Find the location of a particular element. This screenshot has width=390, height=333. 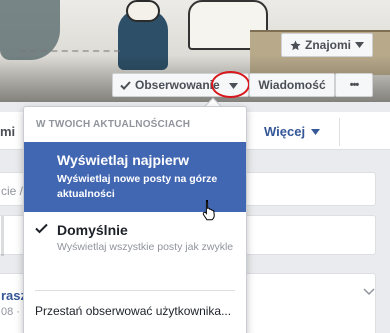

cover-illustration-head is located at coordinates (143, 11).